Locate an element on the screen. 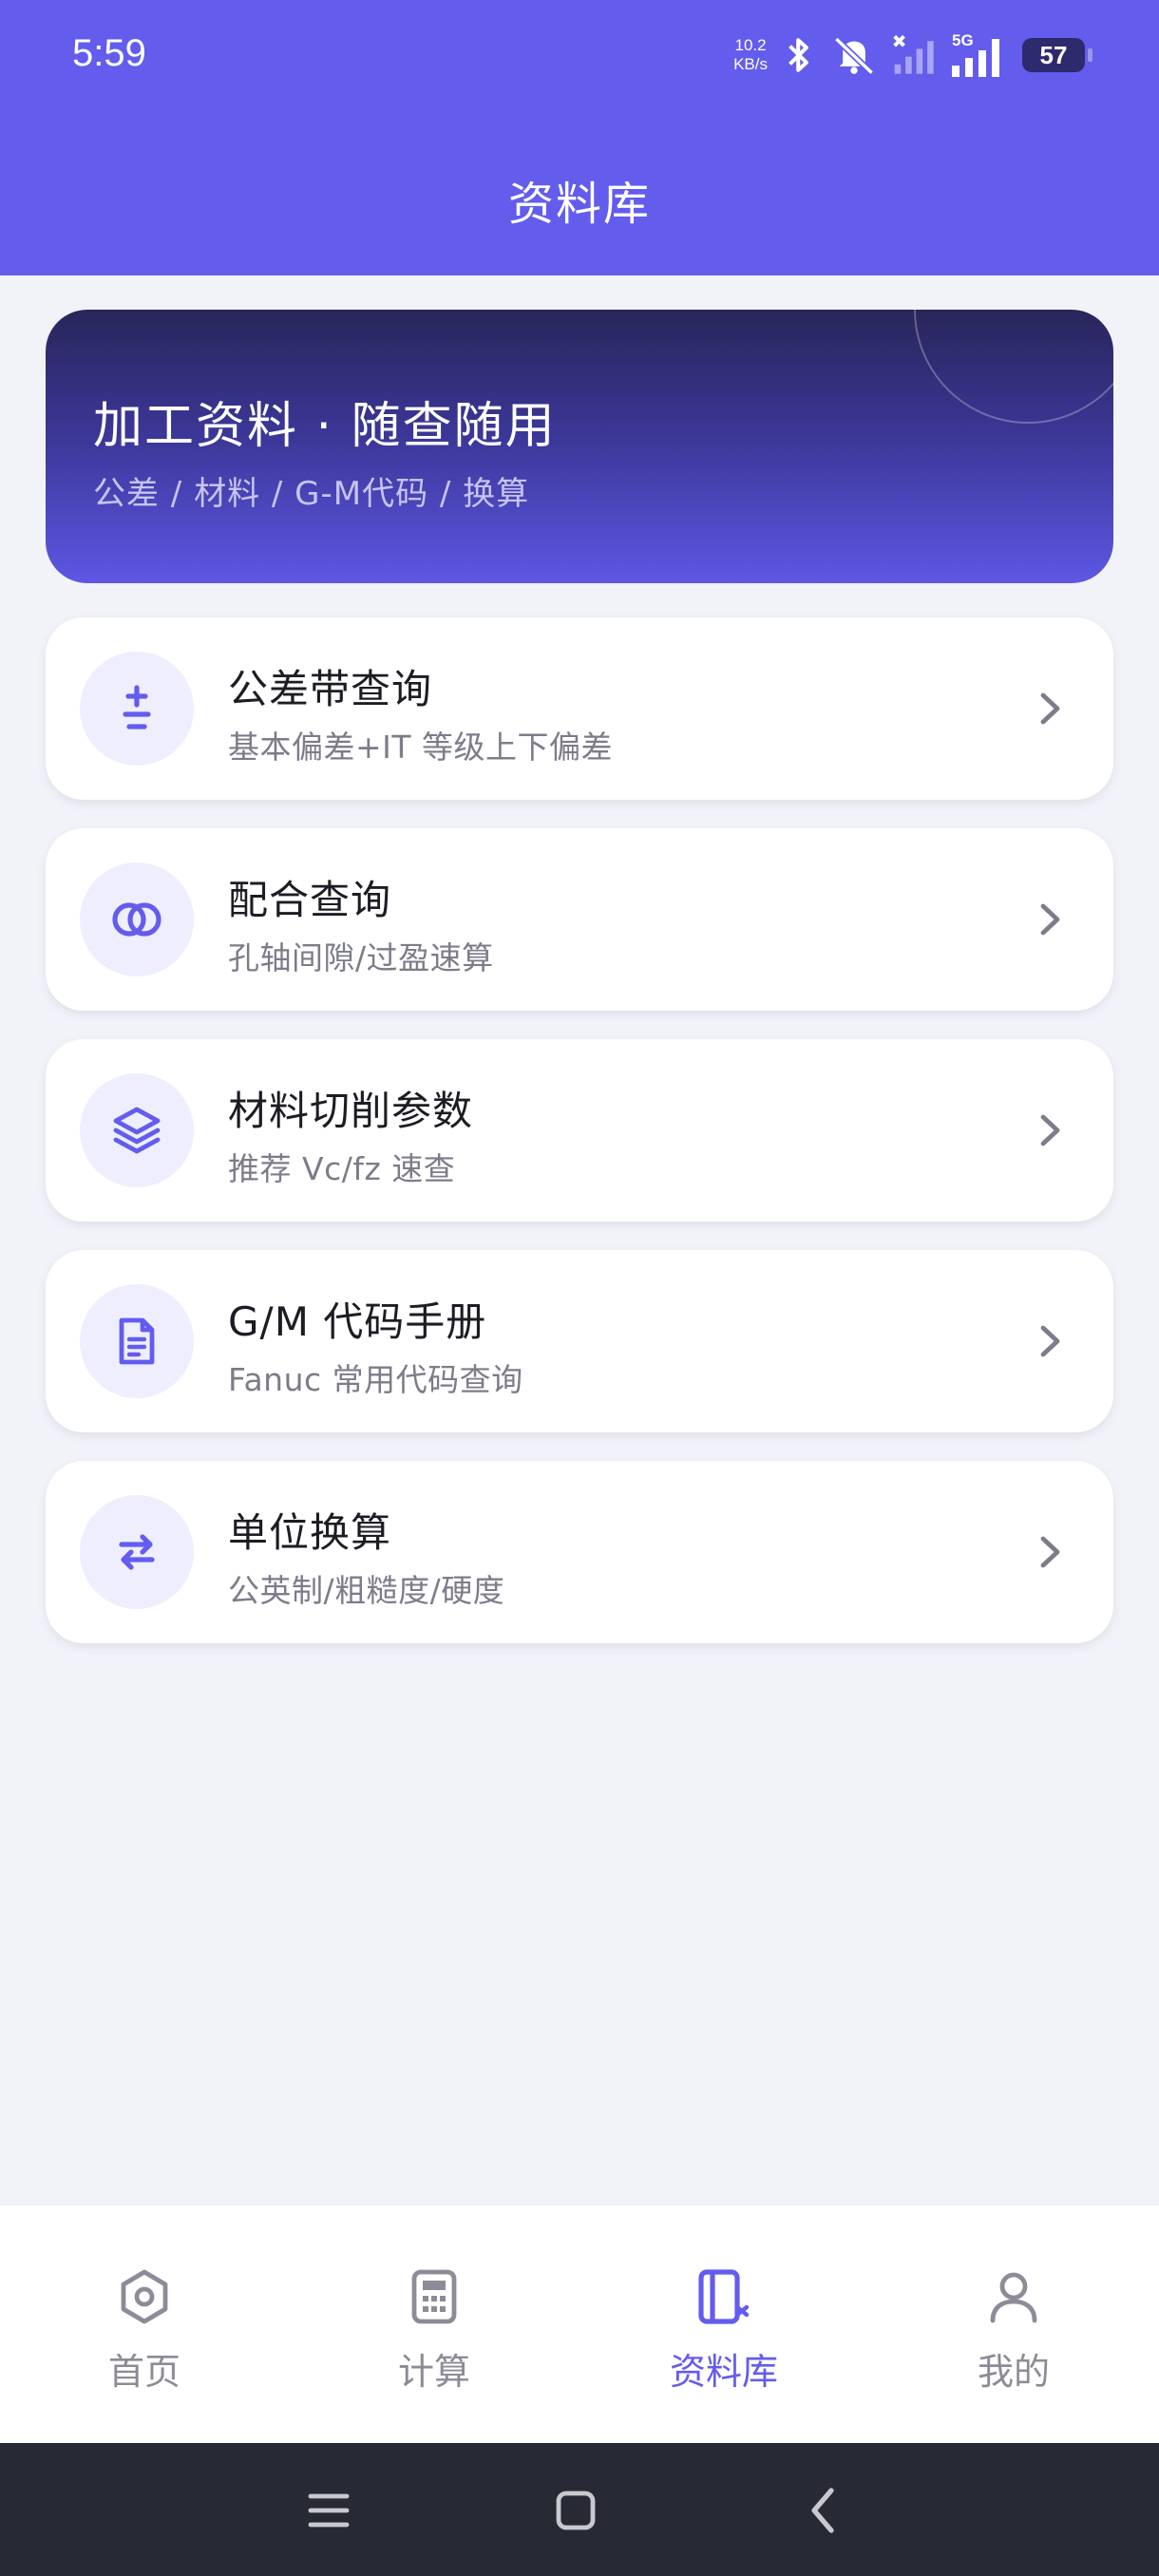 Image resolution: width=1159 pixels, height=2576 pixels. nav-calculate: 计算 is located at coordinates (434, 2329).